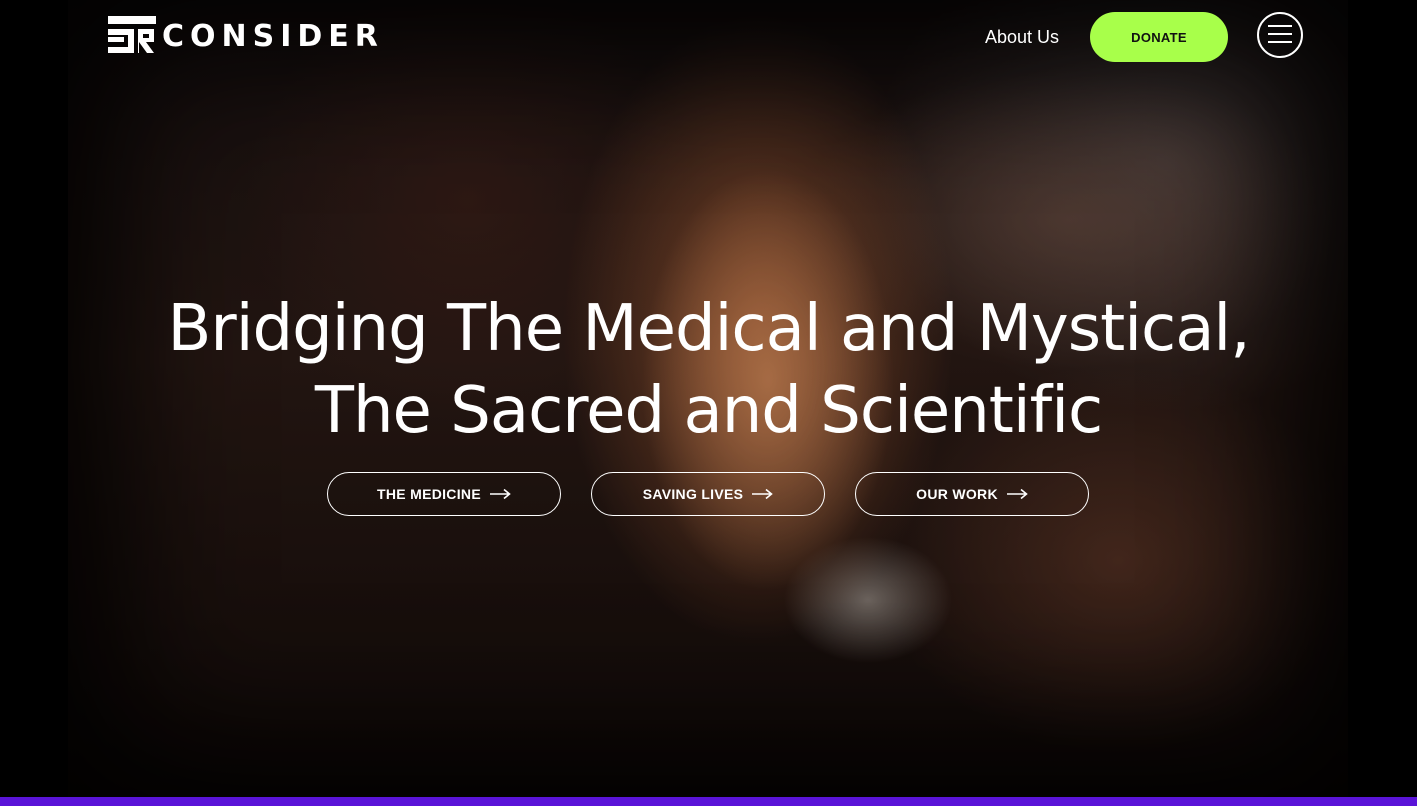  I want to click on hamburger-menu-icon, so click(1280, 35).